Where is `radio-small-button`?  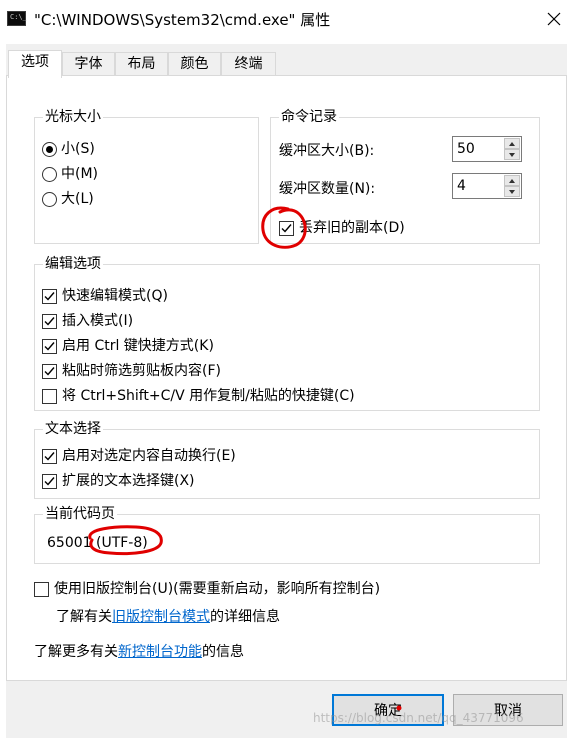 radio-small-button is located at coordinates (49, 149).